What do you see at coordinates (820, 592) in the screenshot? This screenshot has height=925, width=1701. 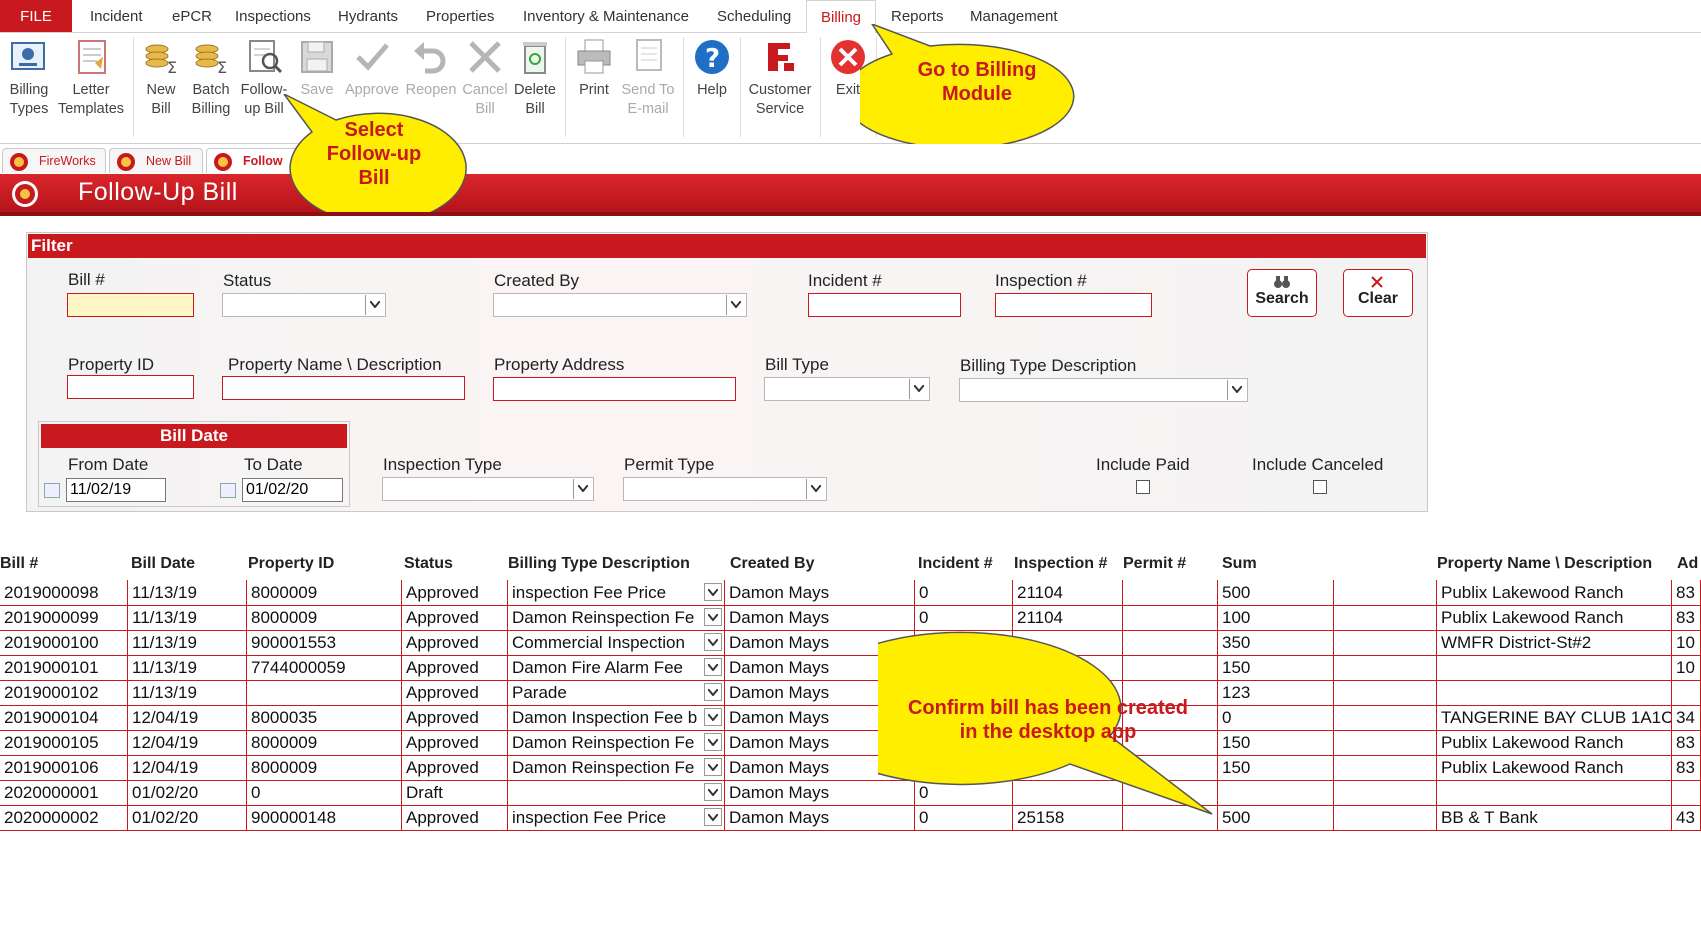 I see `table-cell: Damon Mays` at bounding box center [820, 592].